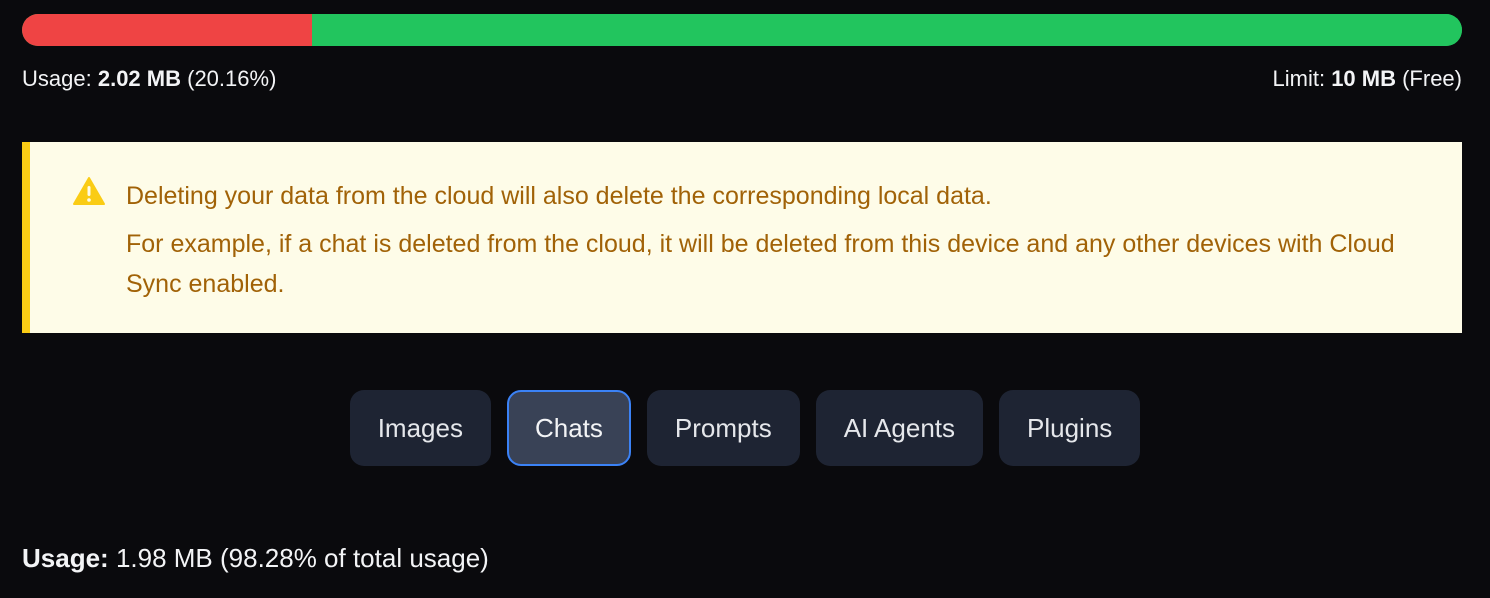  I want to click on data-type-tabs: Images Chats Prompts AI Agents Plugins, so click(745, 428).